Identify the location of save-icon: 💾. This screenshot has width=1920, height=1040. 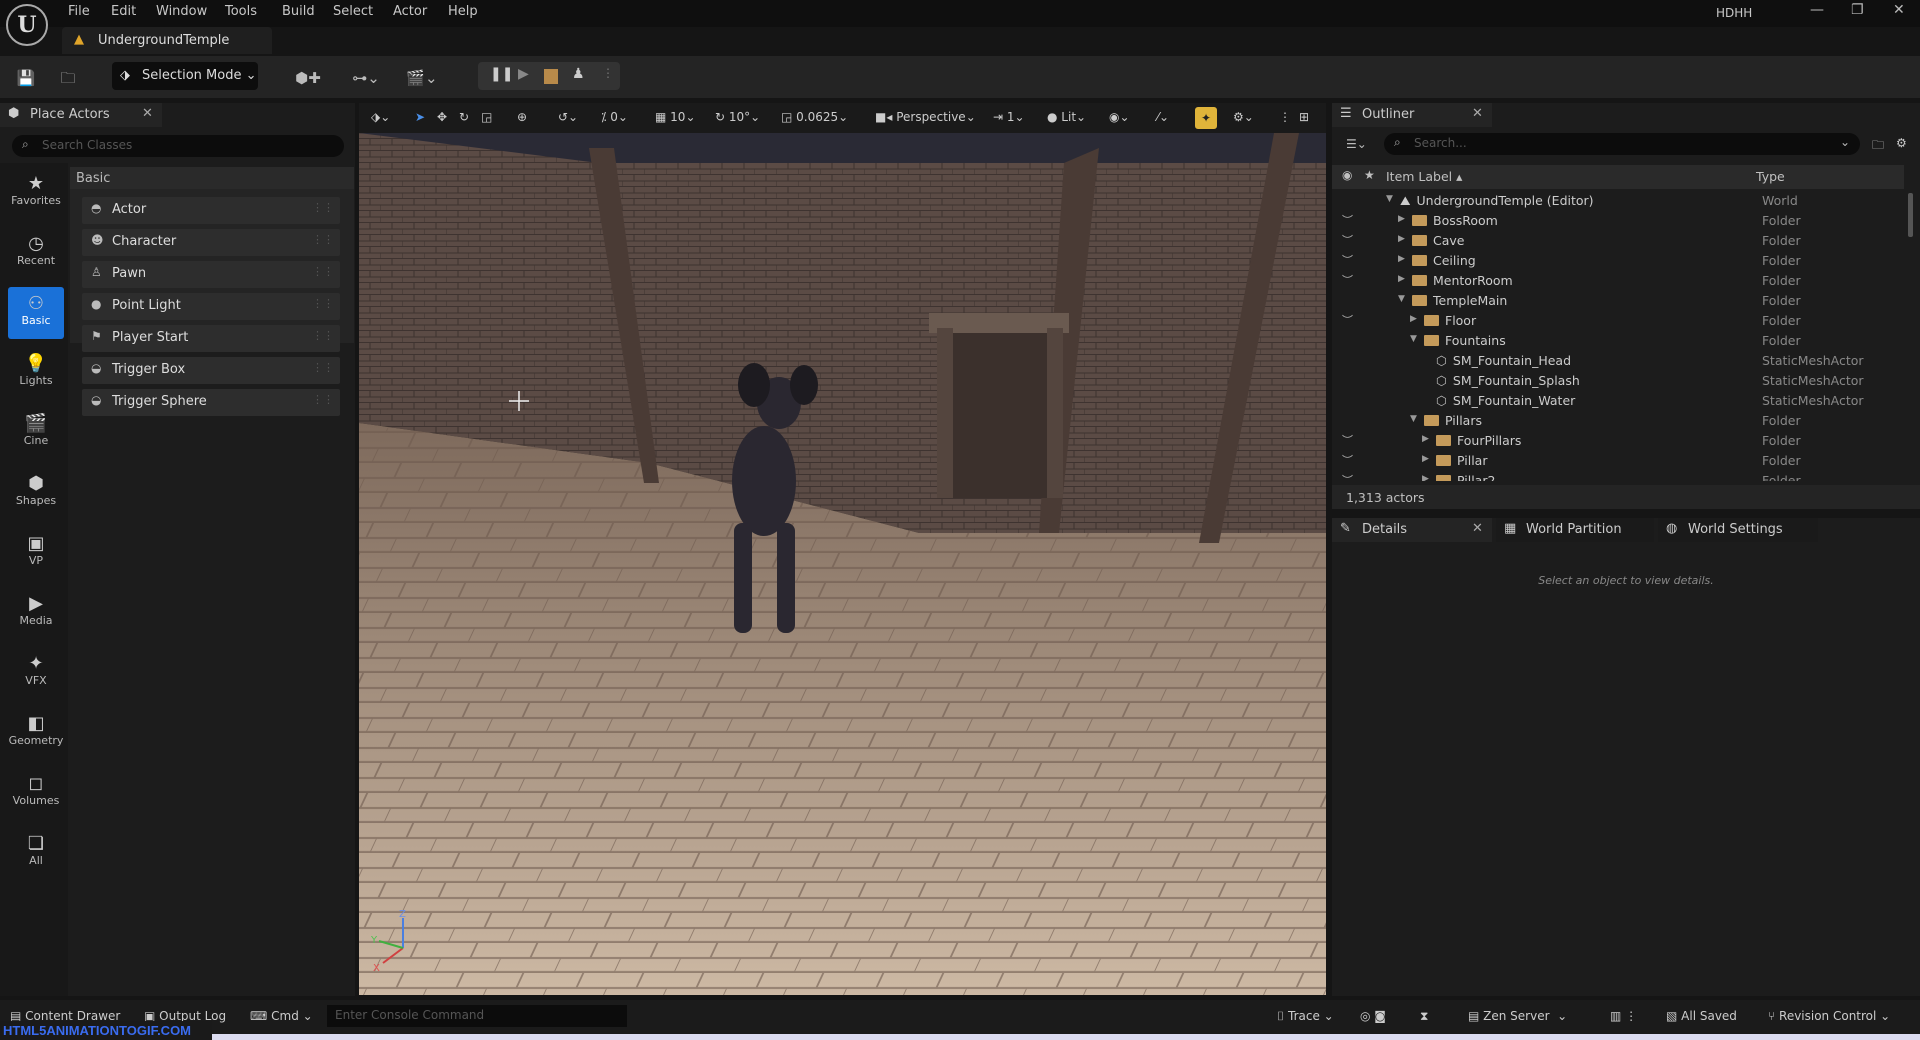
(26, 78).